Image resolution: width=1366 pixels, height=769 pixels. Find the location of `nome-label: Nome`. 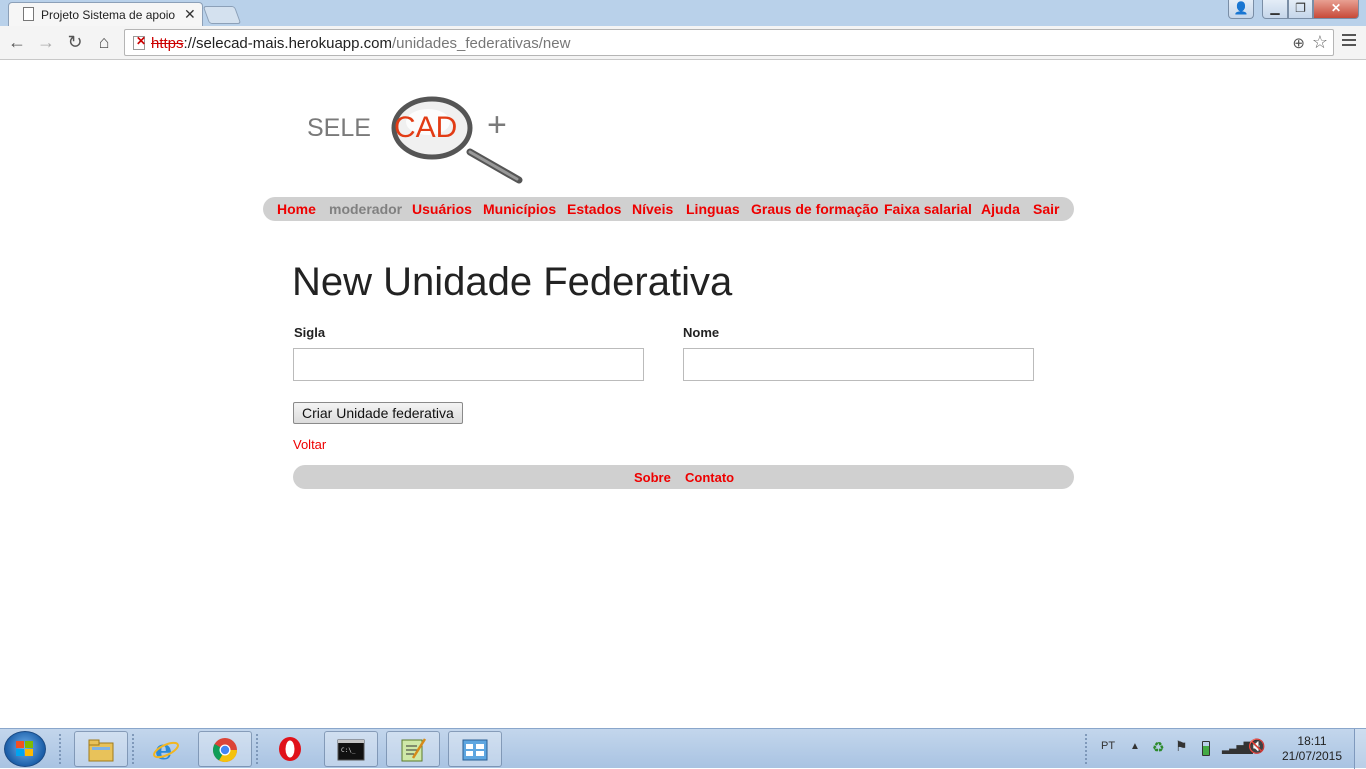

nome-label: Nome is located at coordinates (701, 332).